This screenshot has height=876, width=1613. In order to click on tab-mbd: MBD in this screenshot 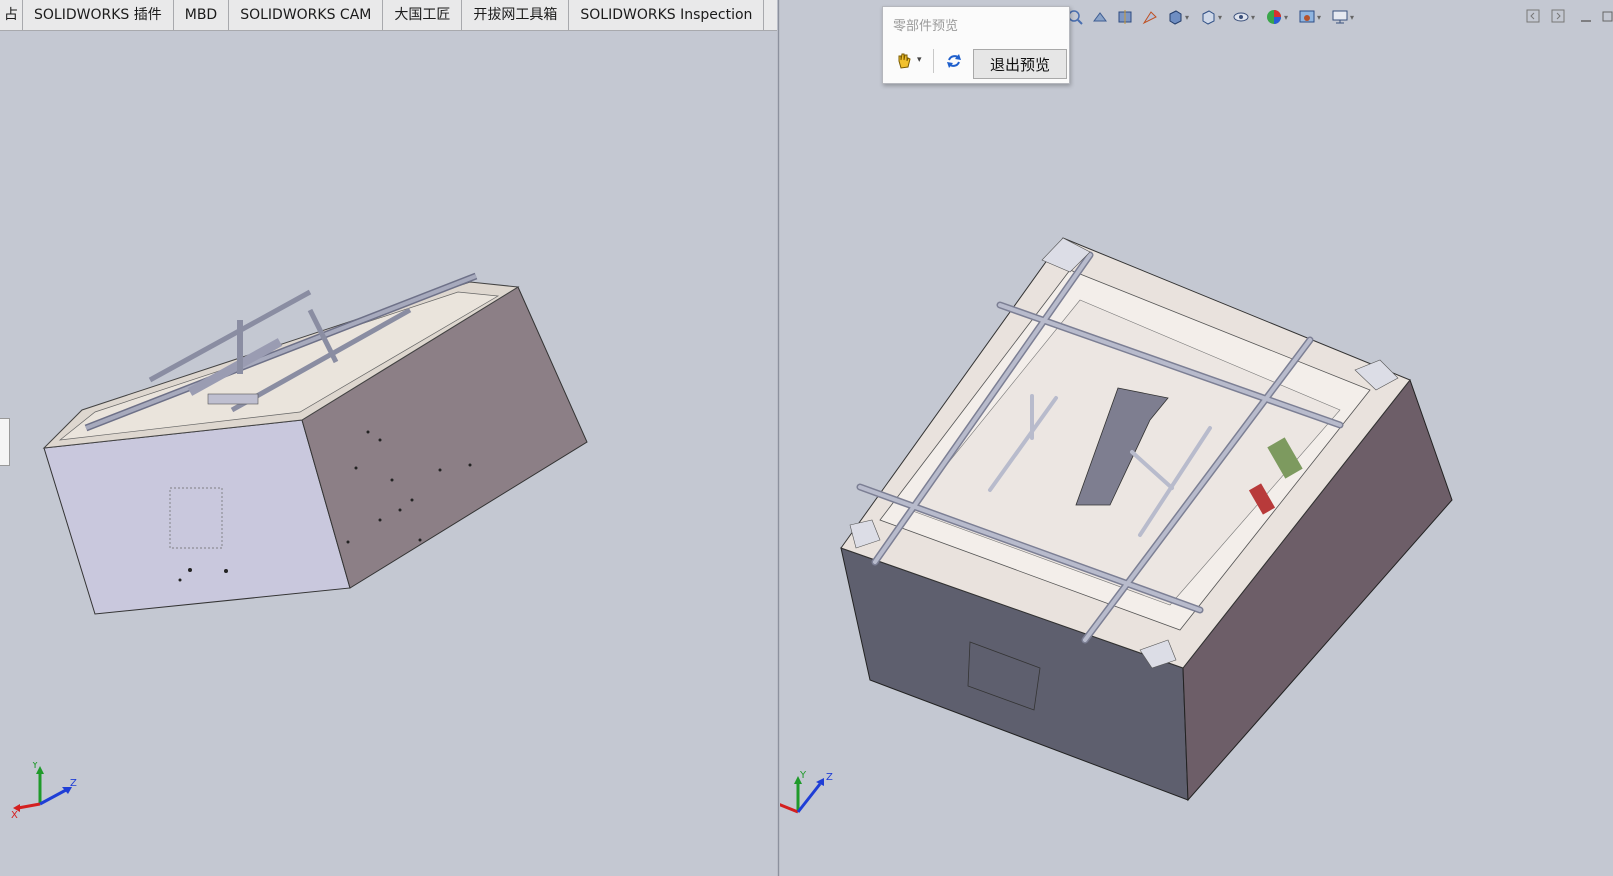, I will do `click(202, 15)`.